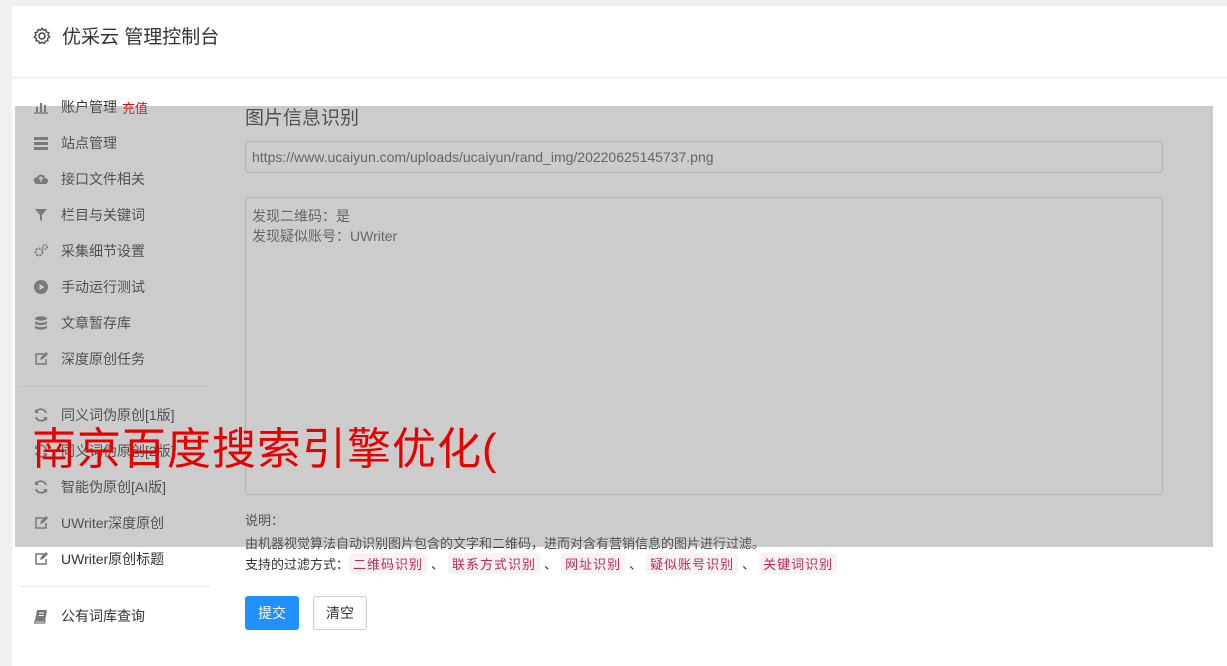  I want to click on page-title: 优采云 管理控制台, so click(141, 37).